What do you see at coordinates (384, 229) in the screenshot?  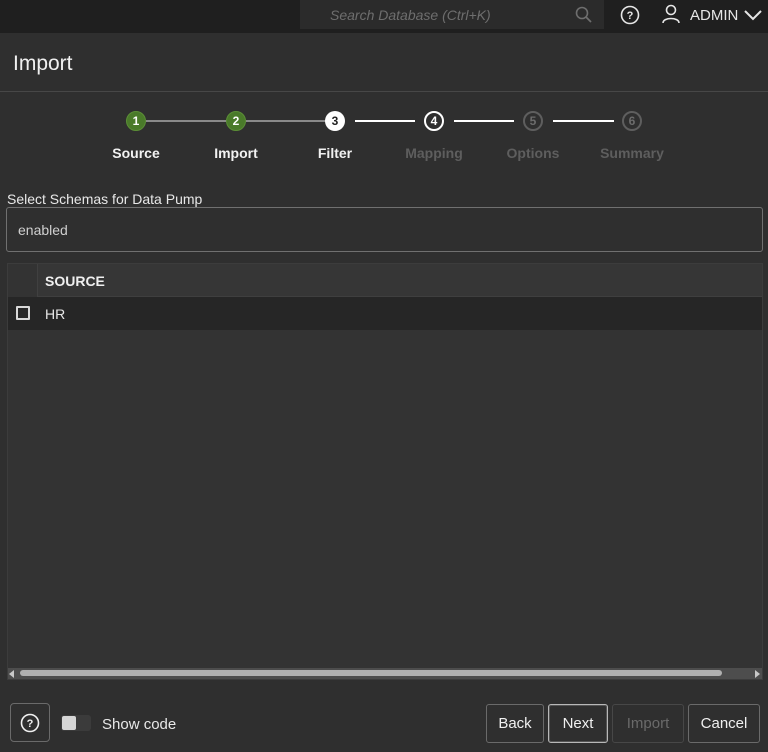 I see `schemas-field: enabled` at bounding box center [384, 229].